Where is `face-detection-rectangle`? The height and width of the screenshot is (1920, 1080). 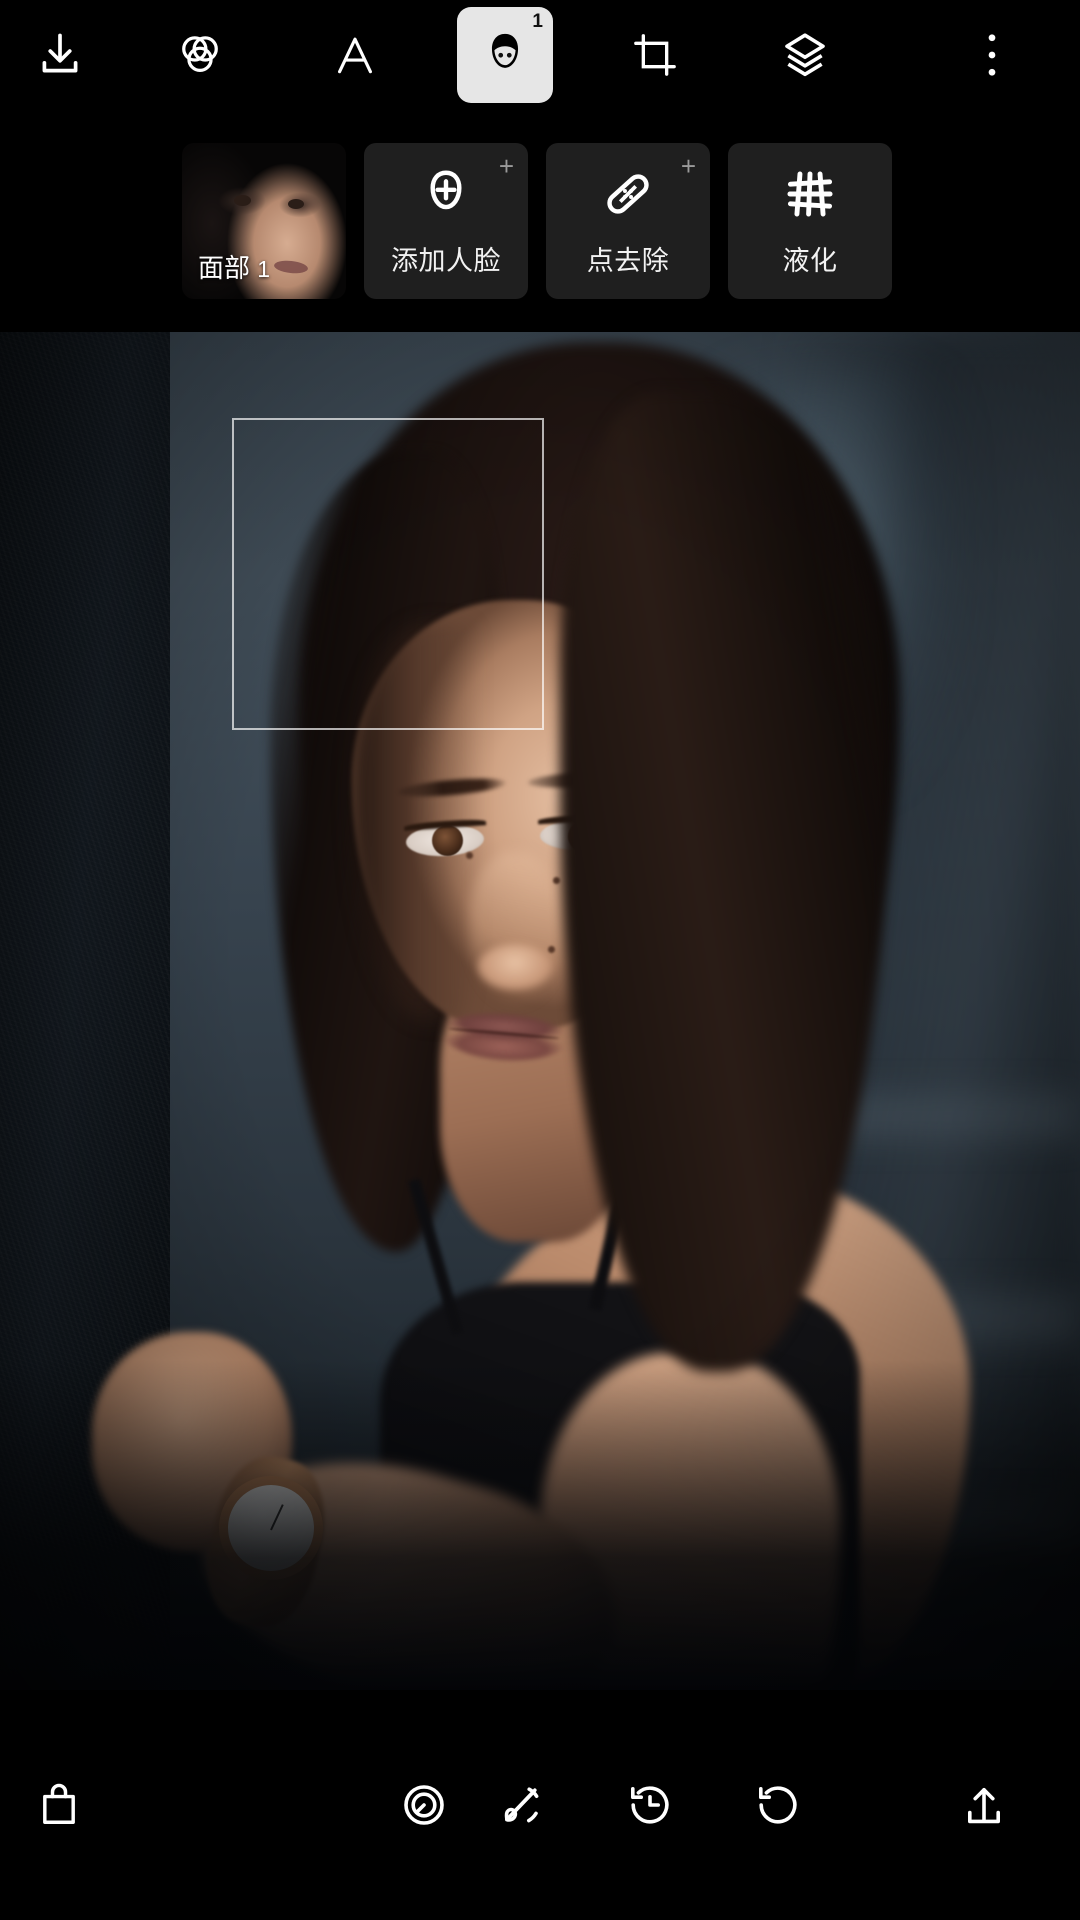 face-detection-rectangle is located at coordinates (388, 574).